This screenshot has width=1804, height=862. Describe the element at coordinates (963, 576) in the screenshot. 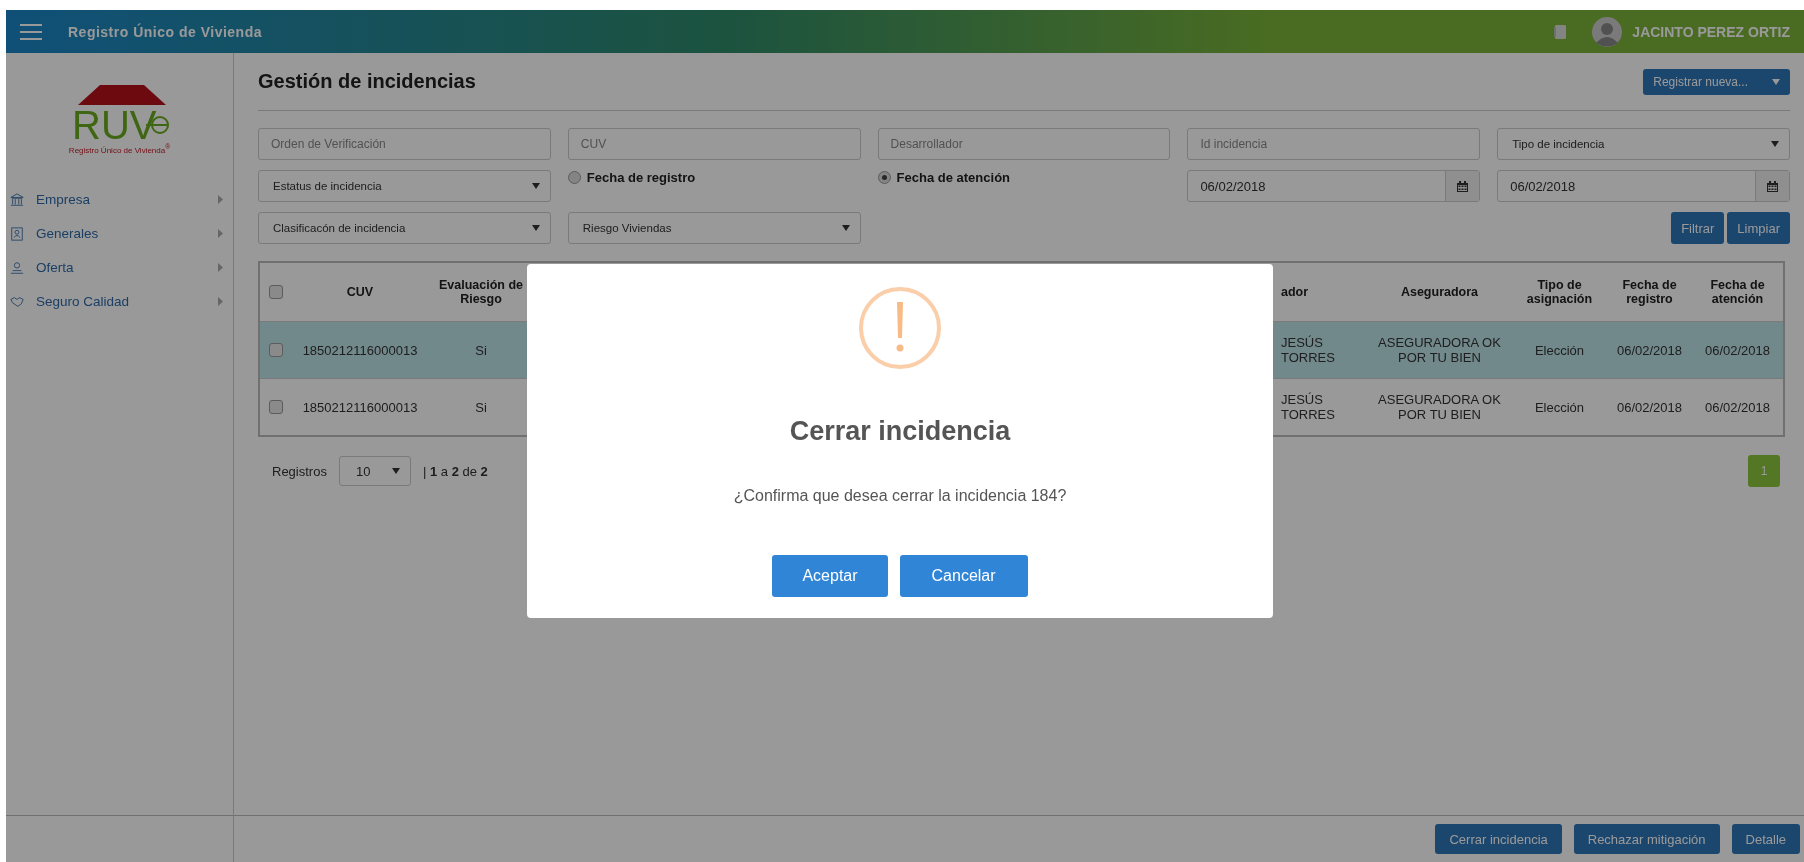

I see `cancel-button: Cancelar` at that location.